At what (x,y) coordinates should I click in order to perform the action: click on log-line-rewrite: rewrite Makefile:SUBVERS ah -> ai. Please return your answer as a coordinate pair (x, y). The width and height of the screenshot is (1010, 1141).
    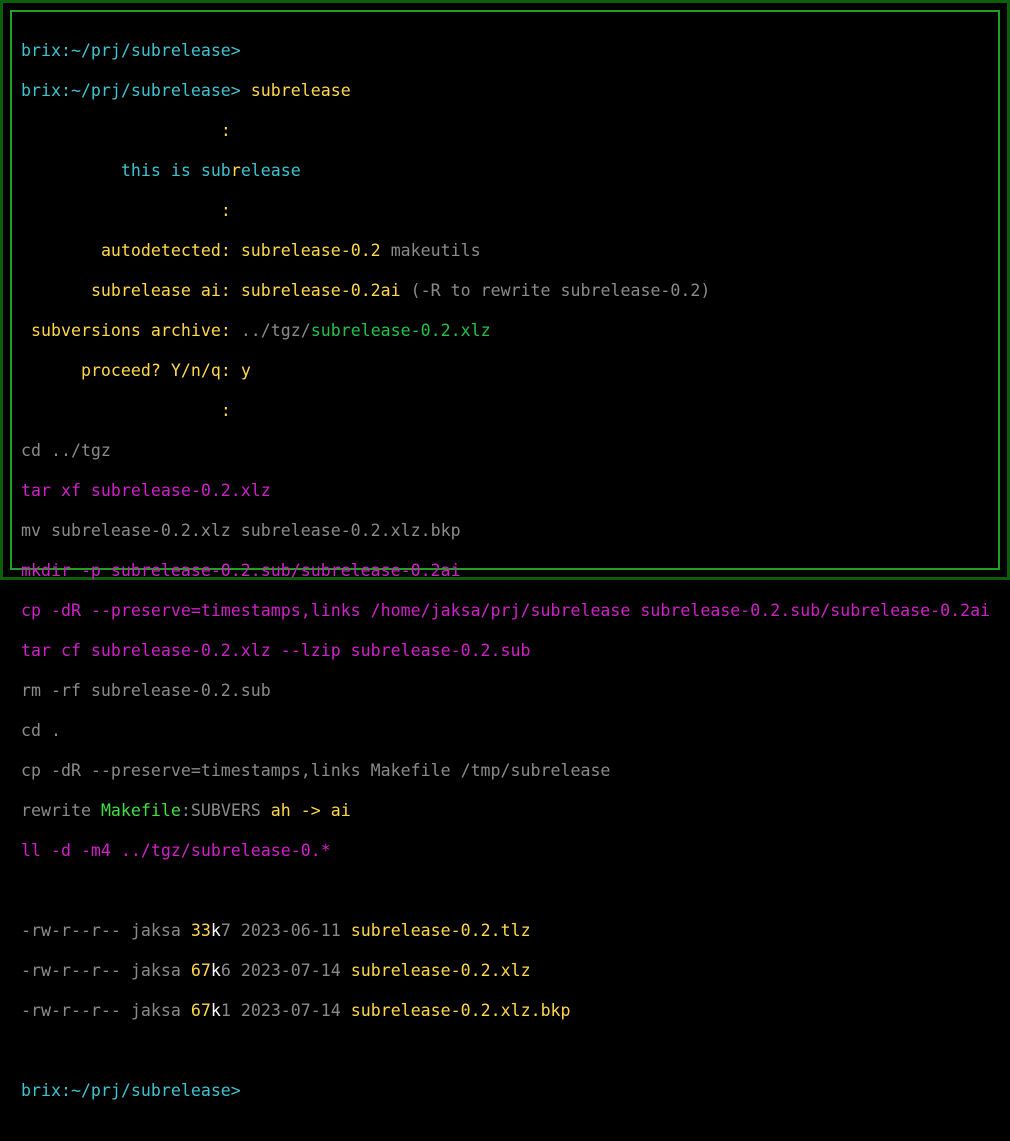
    Looking at the image, I should click on (186, 810).